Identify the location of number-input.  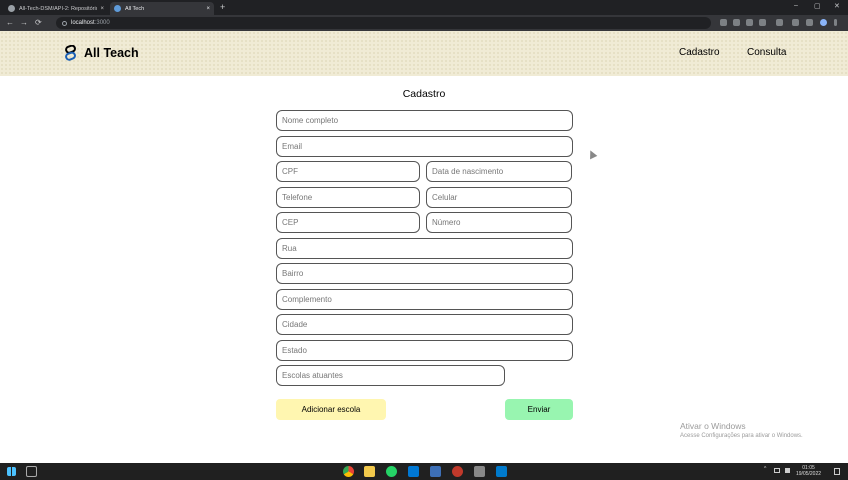
(499, 222).